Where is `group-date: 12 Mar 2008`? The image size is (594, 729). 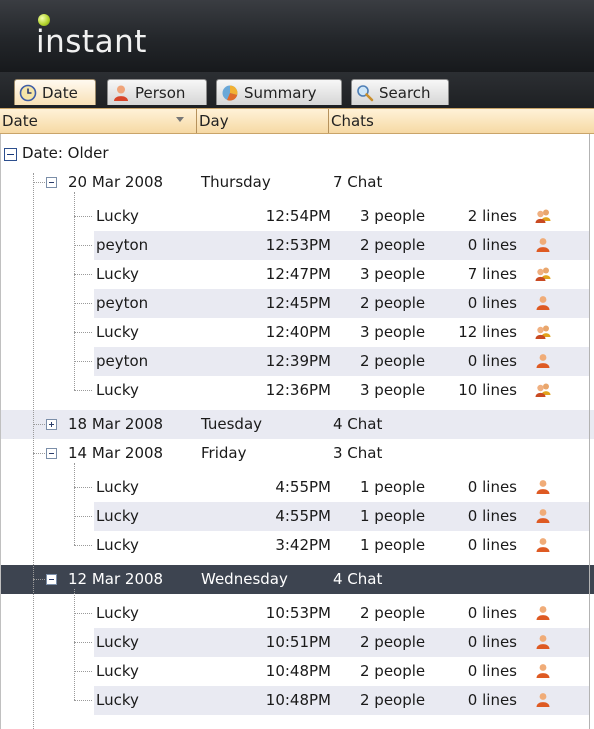 group-date: 12 Mar 2008 is located at coordinates (116, 579).